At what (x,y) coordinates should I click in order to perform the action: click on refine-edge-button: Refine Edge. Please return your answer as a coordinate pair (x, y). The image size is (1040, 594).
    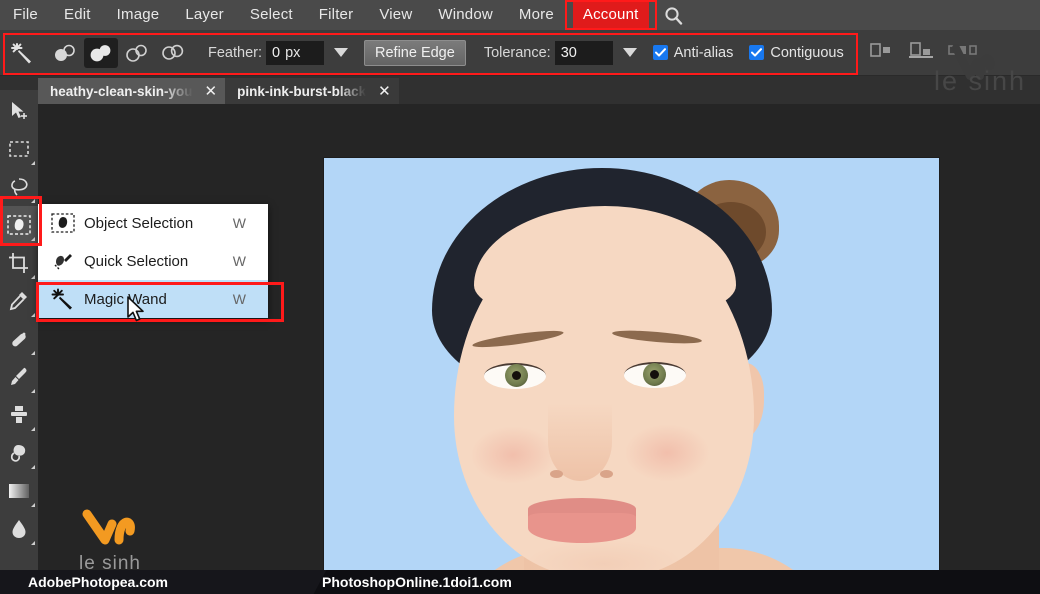
    Looking at the image, I should click on (415, 52).